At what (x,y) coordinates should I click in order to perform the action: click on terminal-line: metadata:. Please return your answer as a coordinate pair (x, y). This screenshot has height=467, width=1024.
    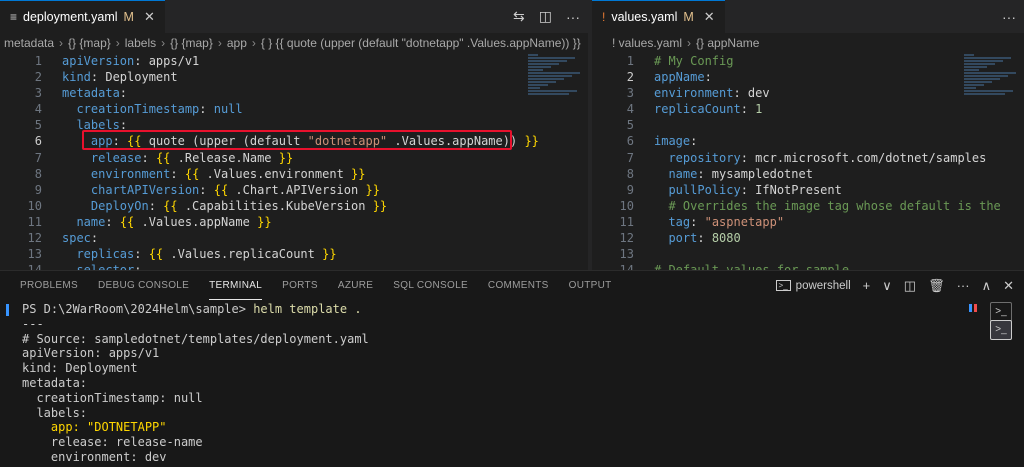
    Looking at the image, I should click on (491, 383).